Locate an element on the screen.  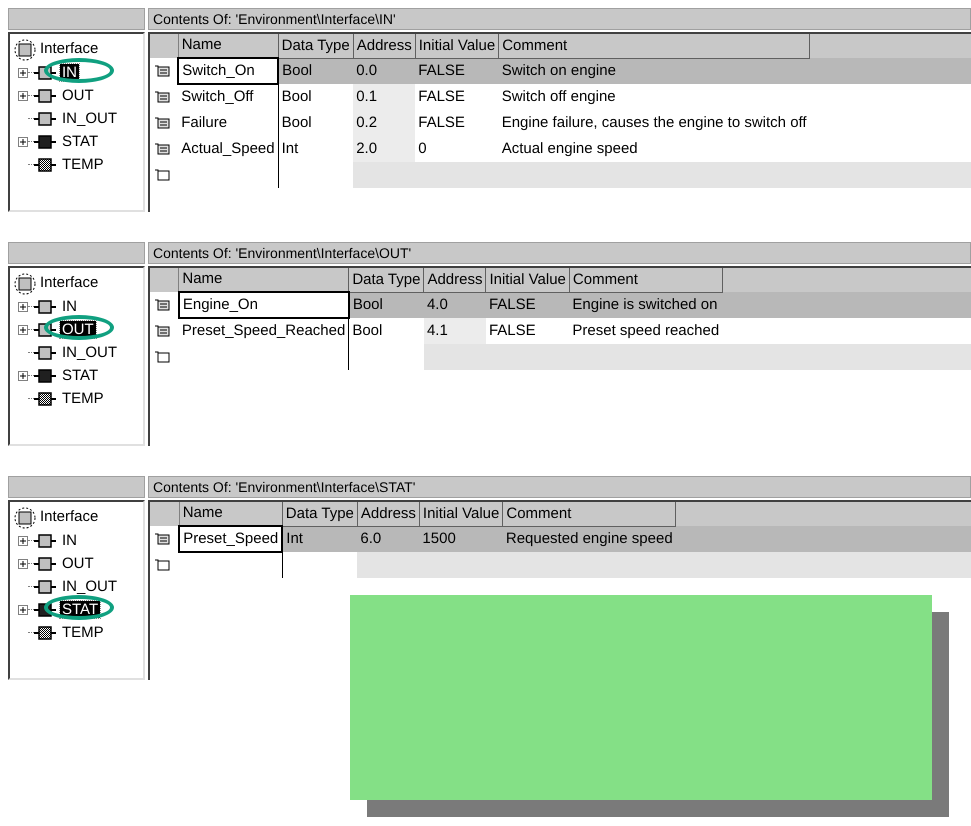
table-row: Switch_On Bool 0.0 FALSE Switch on engine is located at coordinates (560, 71).